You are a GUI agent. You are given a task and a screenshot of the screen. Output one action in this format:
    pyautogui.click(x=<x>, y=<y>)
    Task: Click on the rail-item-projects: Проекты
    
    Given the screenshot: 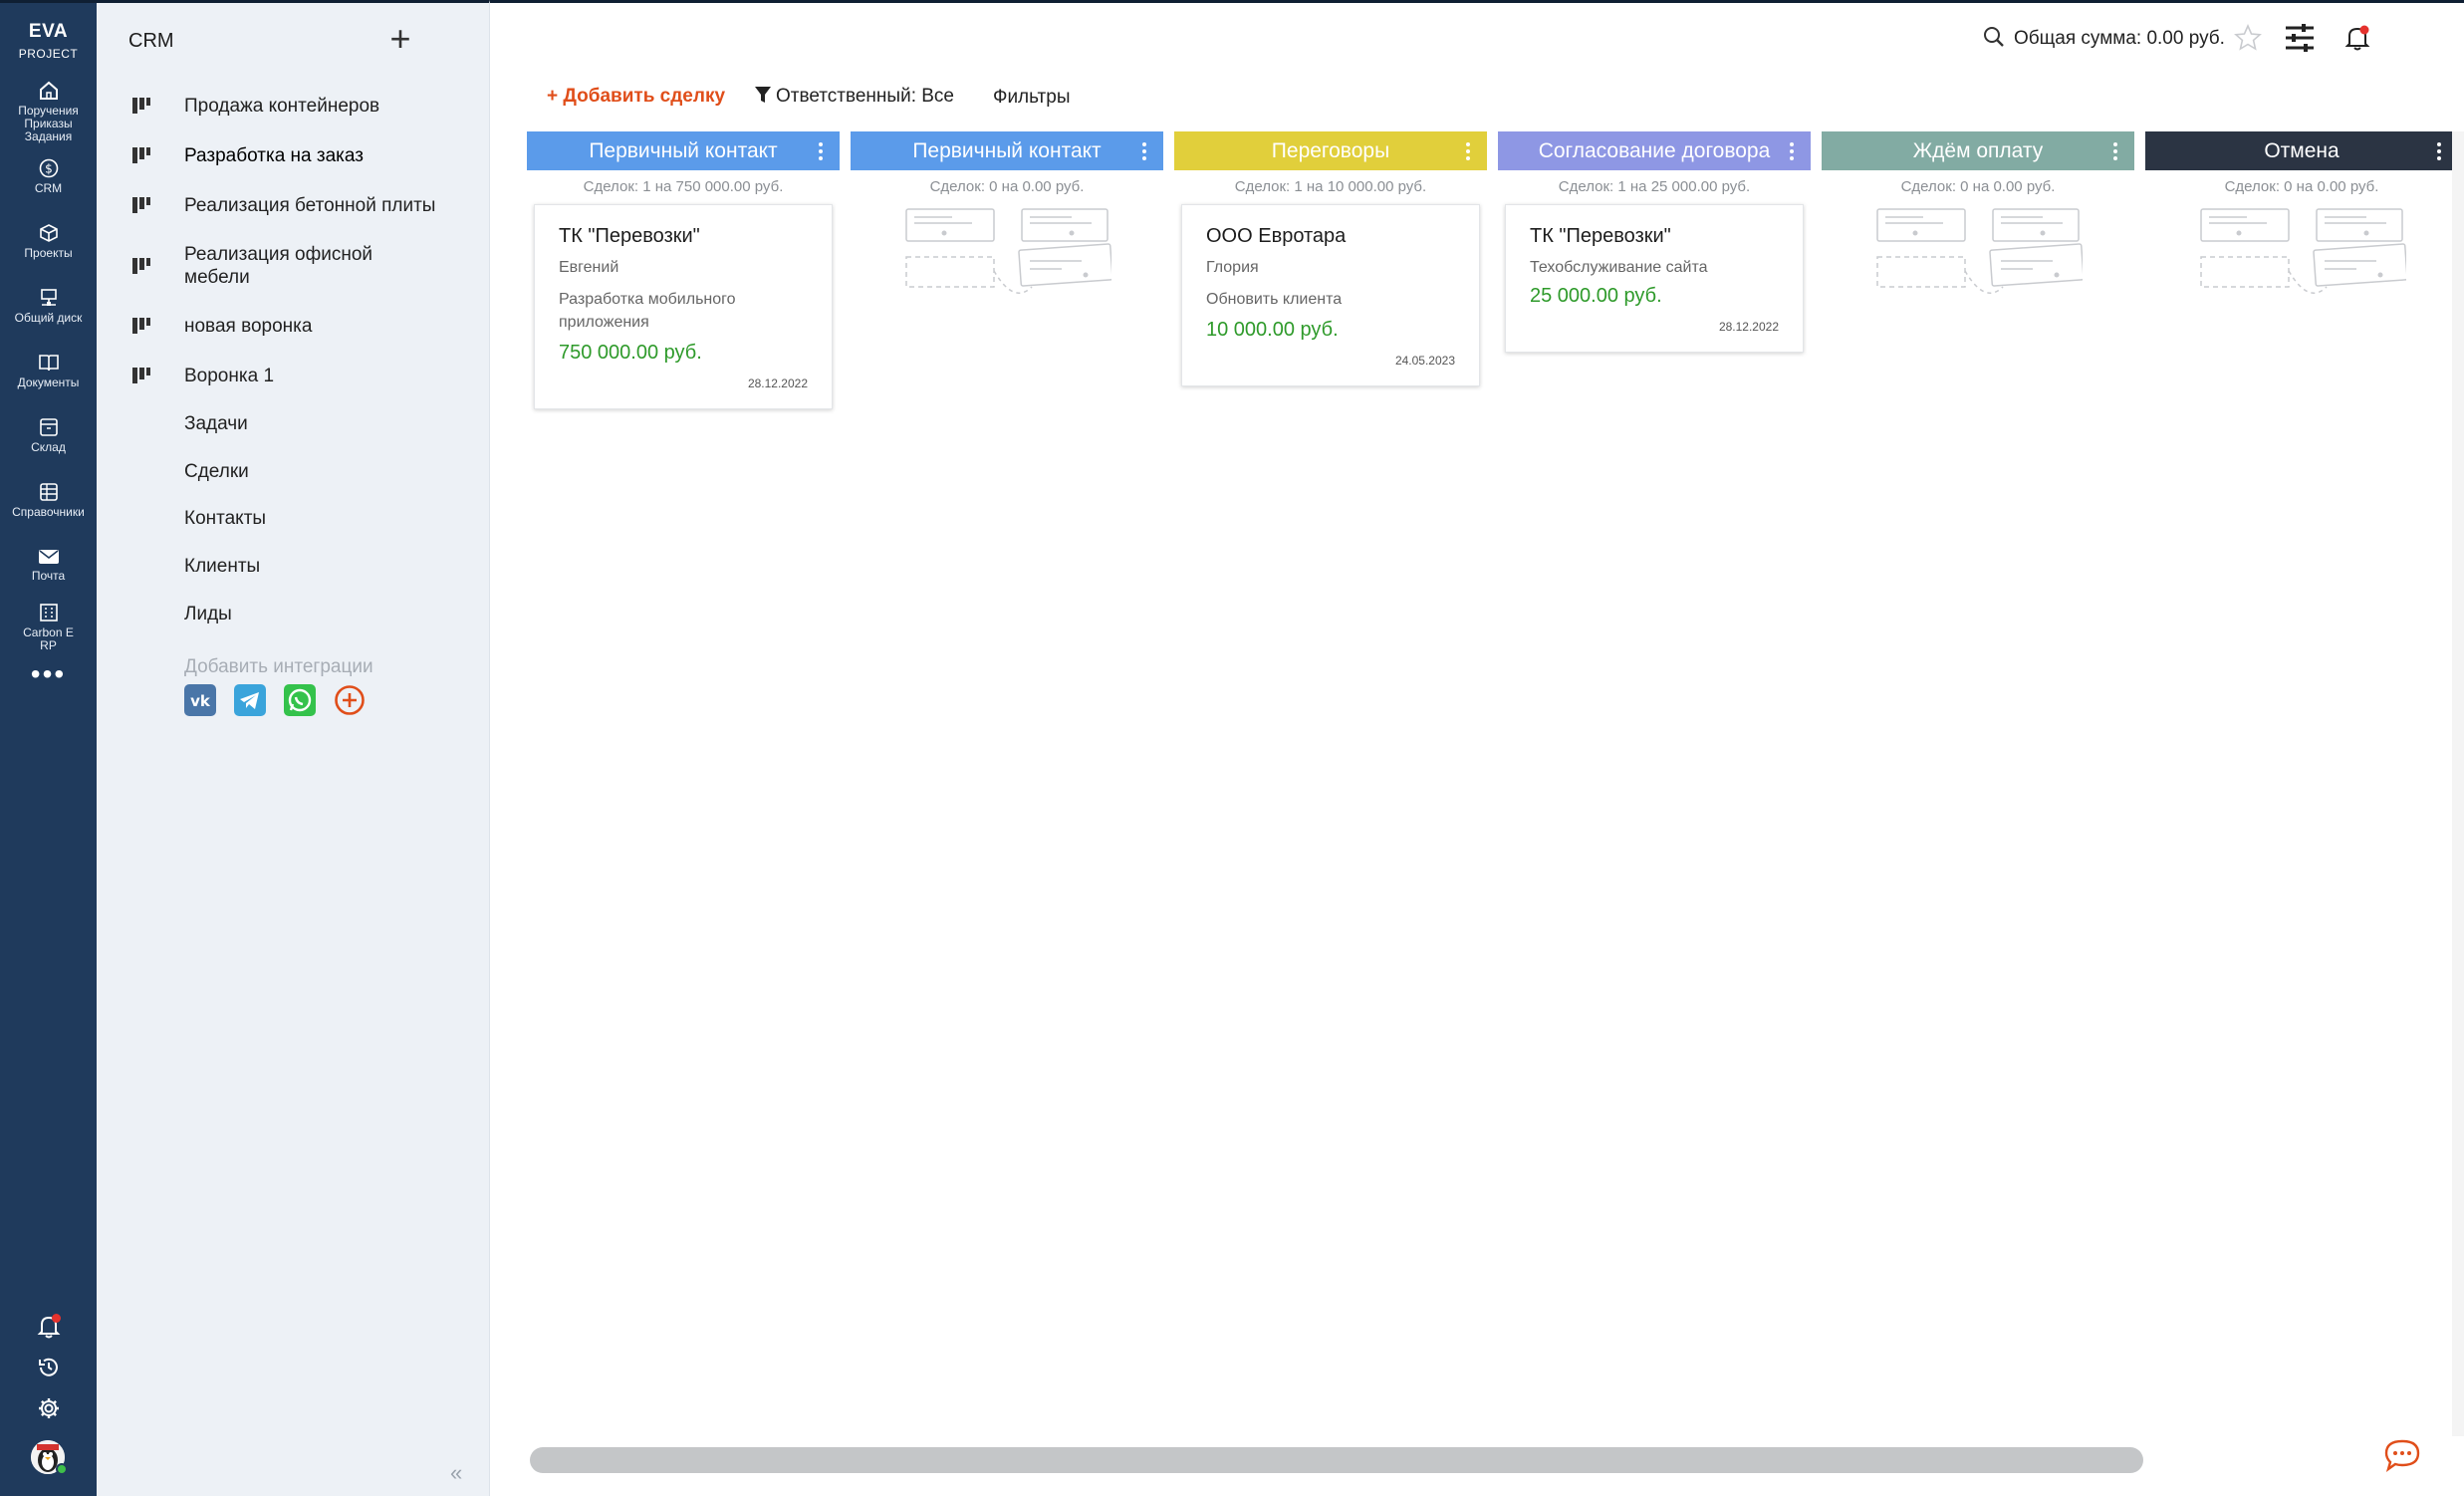 What is the action you would take?
    pyautogui.click(x=48, y=241)
    